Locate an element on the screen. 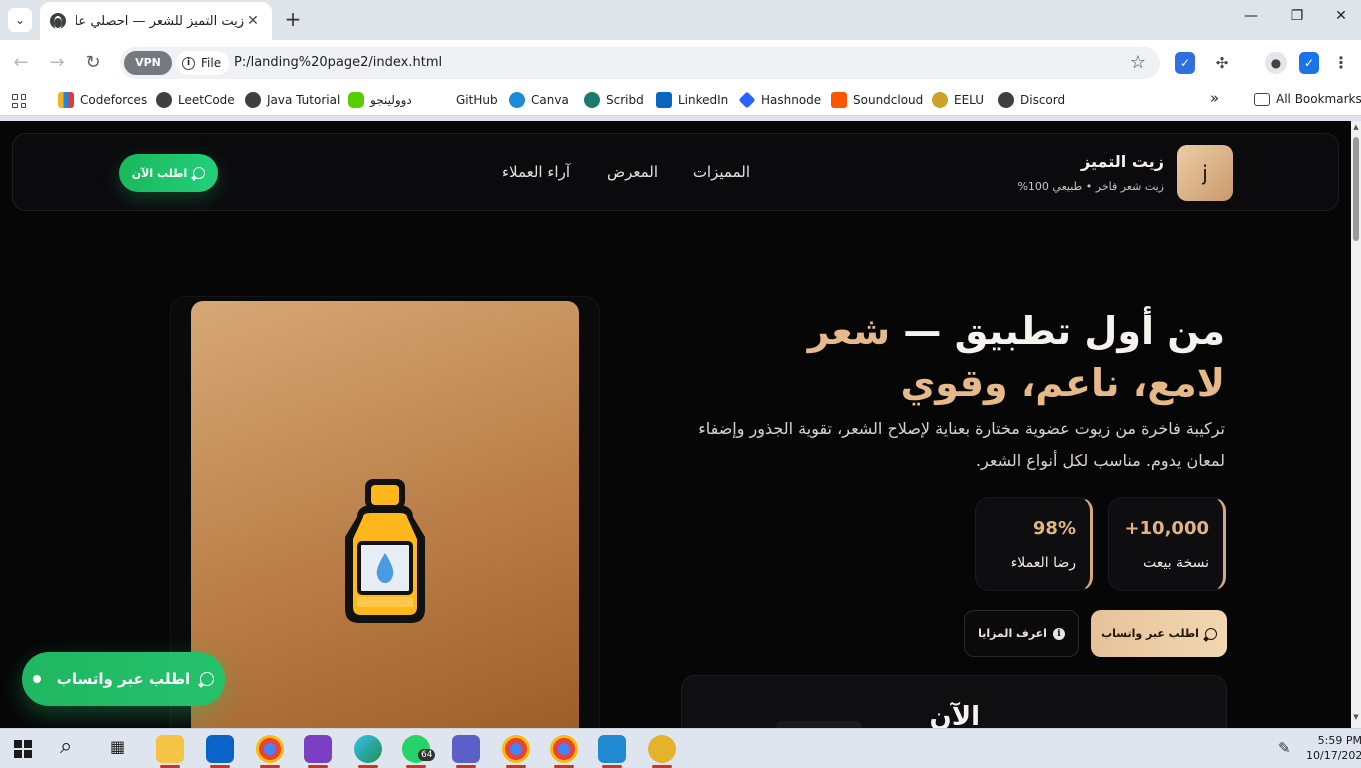 Image resolution: width=1361 pixels, height=768 pixels. vscode-icon is located at coordinates (612, 751).